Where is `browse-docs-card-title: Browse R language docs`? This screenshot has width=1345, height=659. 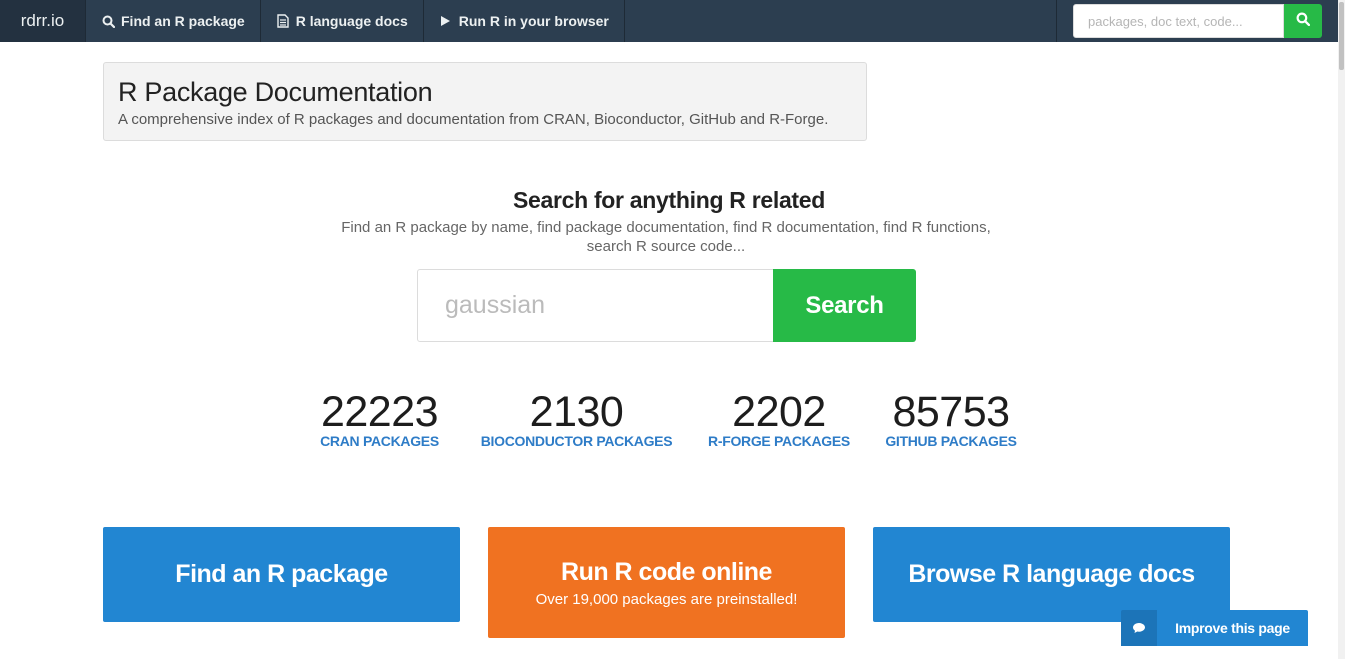 browse-docs-card-title: Browse R language docs is located at coordinates (1051, 574).